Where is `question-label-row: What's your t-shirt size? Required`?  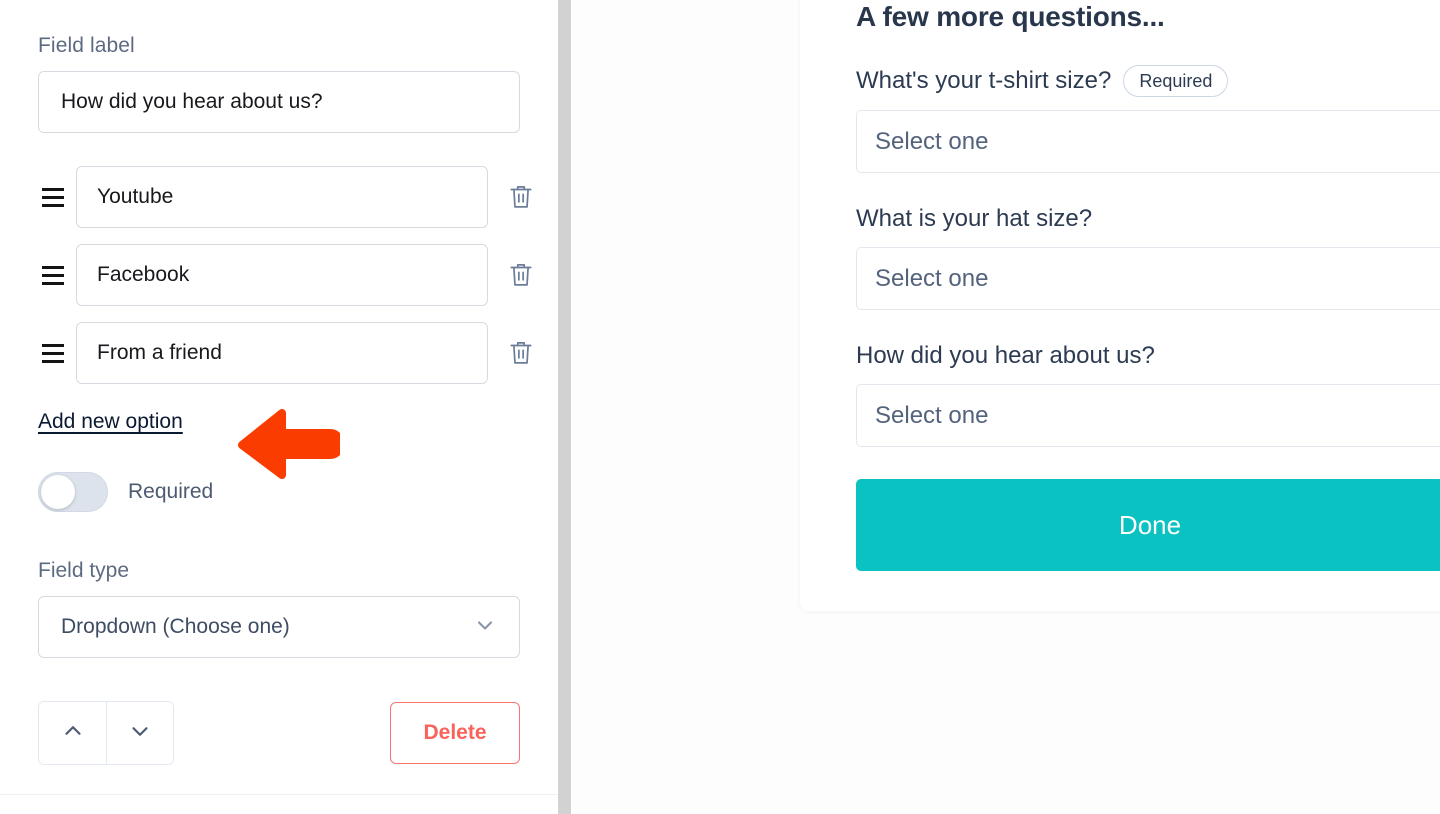
question-label-row: What's your t-shirt size? Required is located at coordinates (1148, 81).